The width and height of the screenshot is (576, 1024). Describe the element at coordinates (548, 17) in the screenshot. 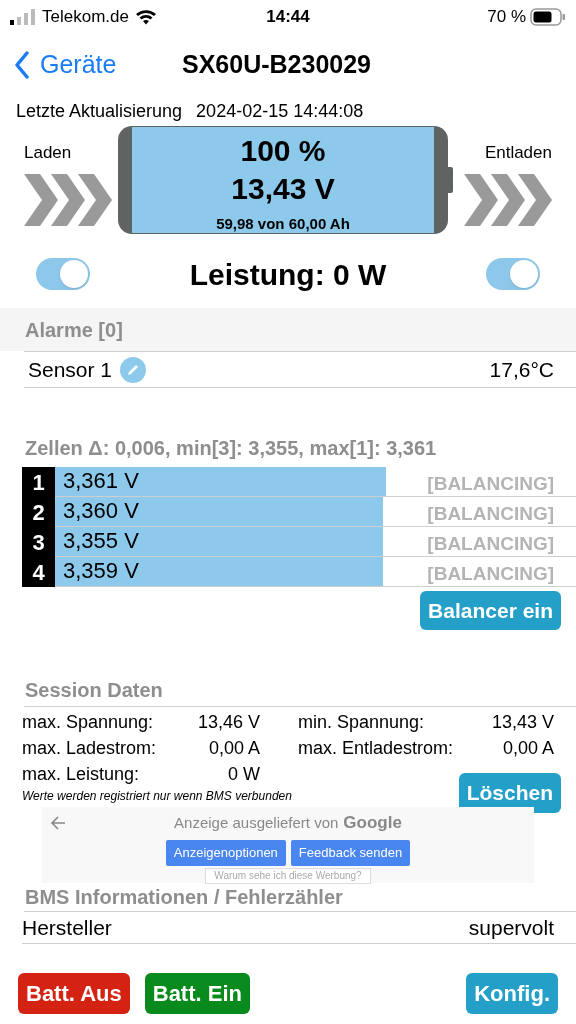

I see `battery-icon` at that location.